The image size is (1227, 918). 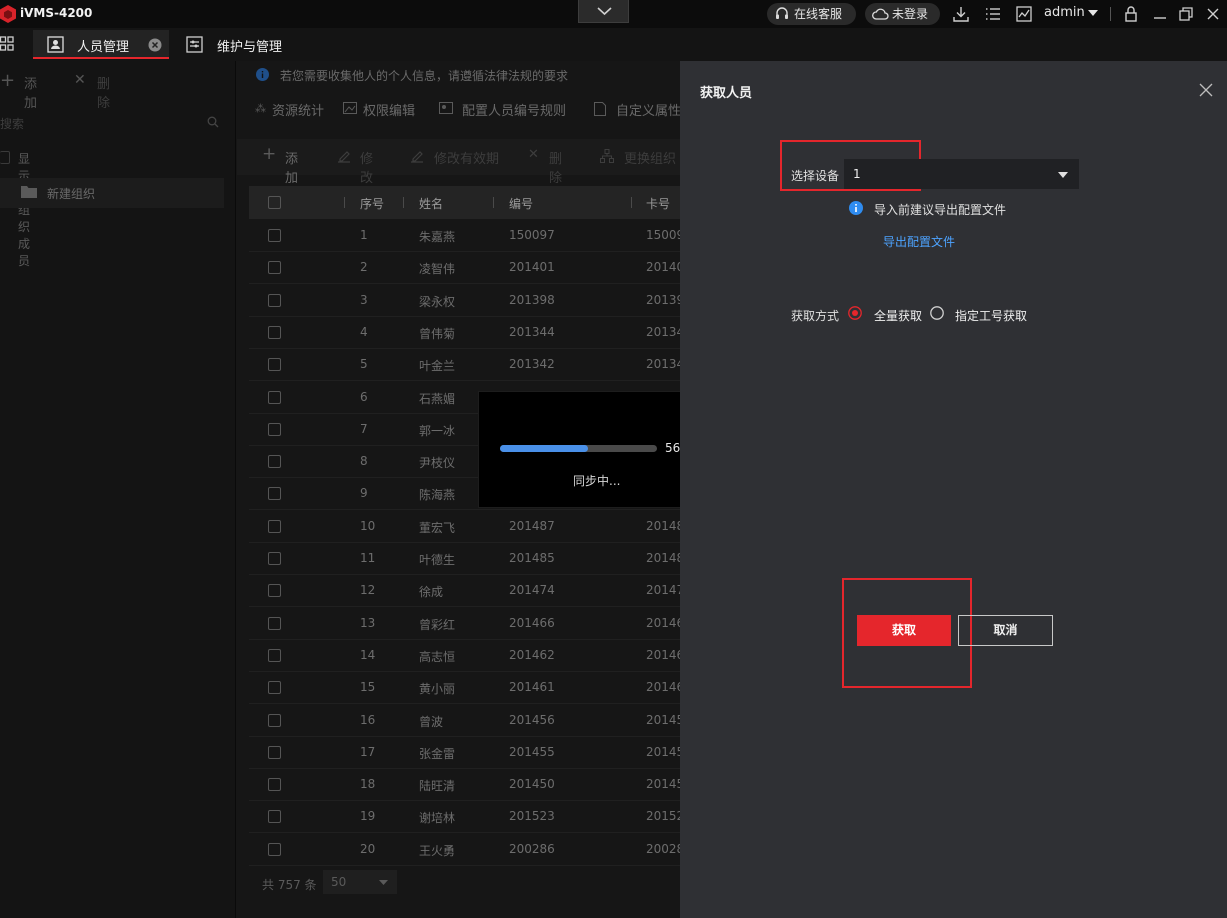 What do you see at coordinates (464, 527) in the screenshot?
I see `table-row: 10 董宏飞 201487 20148` at bounding box center [464, 527].